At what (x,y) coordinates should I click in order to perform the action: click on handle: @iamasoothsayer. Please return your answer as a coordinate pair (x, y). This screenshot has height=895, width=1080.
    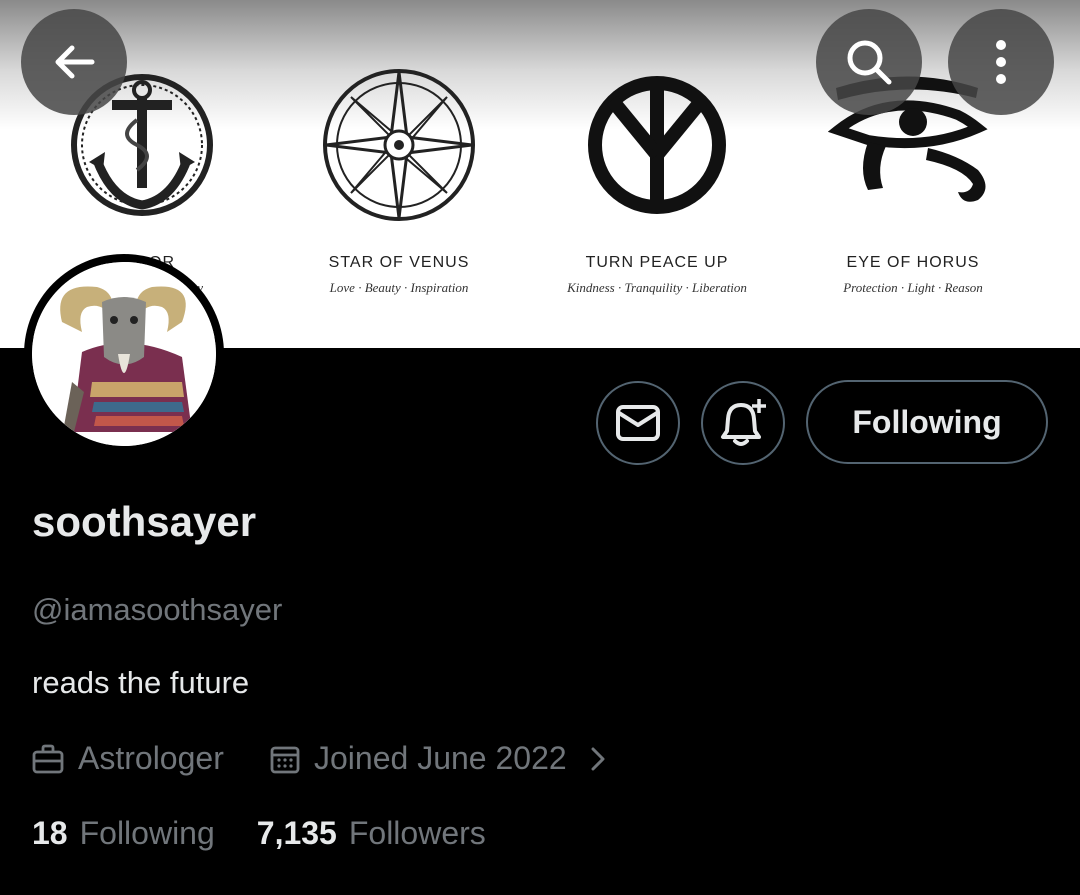
    Looking at the image, I should click on (157, 609).